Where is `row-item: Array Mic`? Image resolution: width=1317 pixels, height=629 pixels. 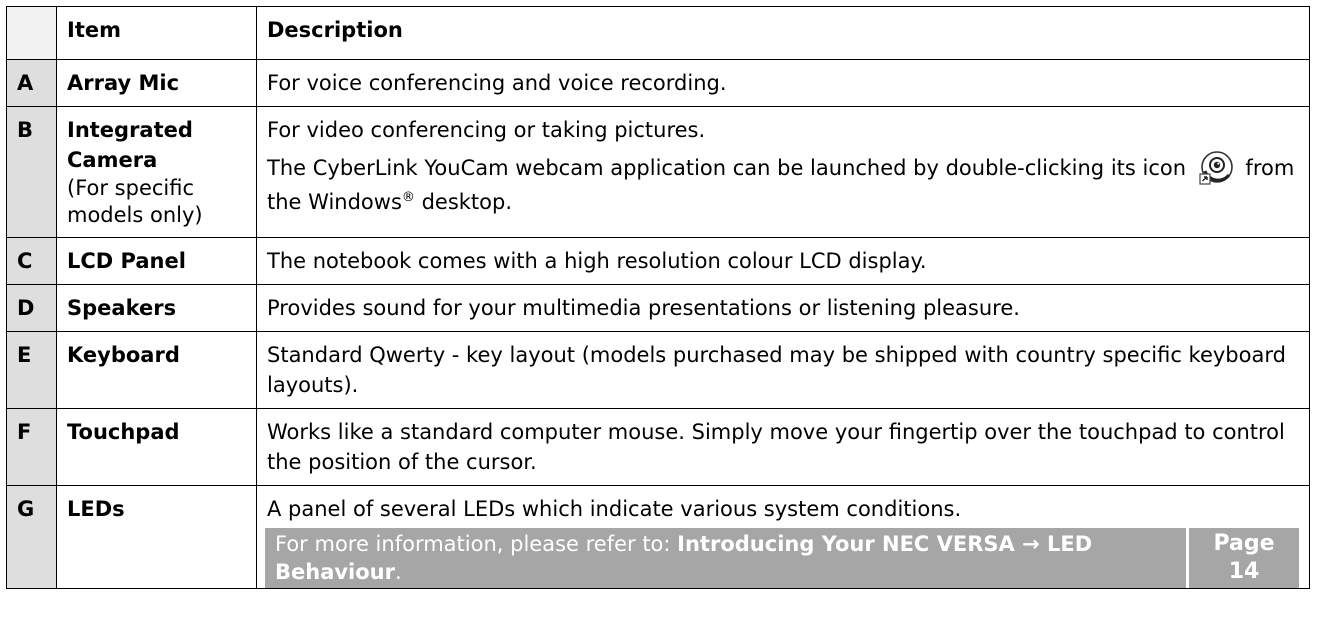 row-item: Array Mic is located at coordinates (156, 83).